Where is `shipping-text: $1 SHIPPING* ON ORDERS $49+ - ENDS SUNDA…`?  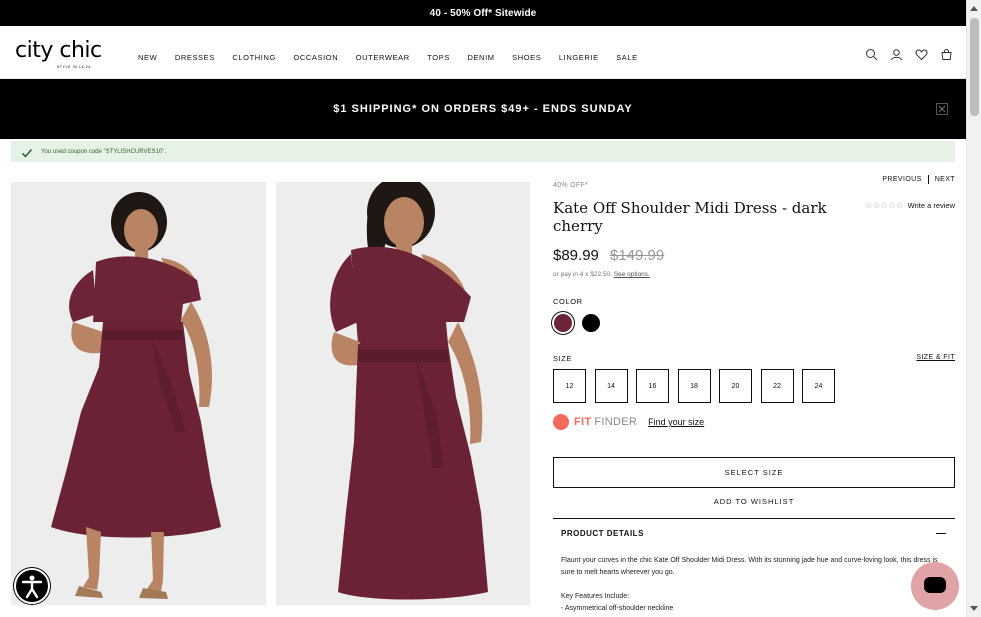
shipping-text: $1 SHIPPING* ON ORDERS $49+ - ENDS SUNDA… is located at coordinates (483, 109).